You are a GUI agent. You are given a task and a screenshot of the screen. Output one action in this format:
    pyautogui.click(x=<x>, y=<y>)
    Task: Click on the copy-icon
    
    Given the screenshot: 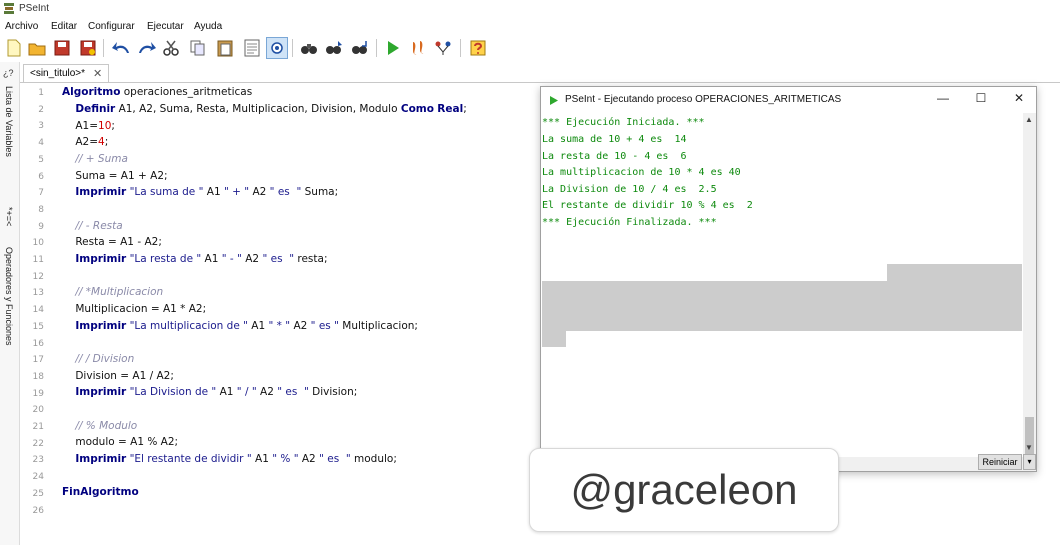 What is the action you would take?
    pyautogui.click(x=198, y=48)
    